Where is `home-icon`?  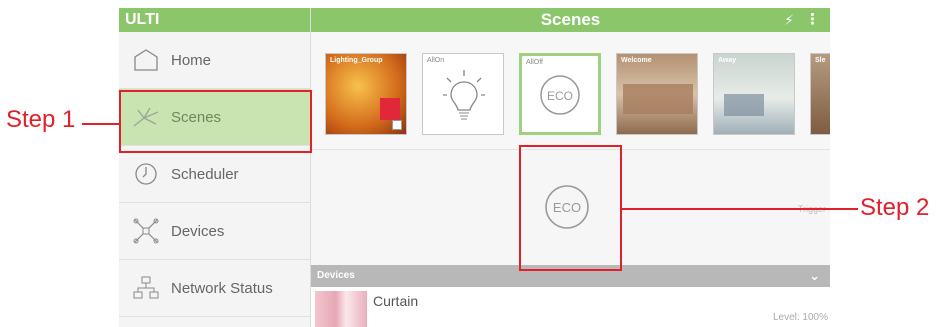 home-icon is located at coordinates (146, 60).